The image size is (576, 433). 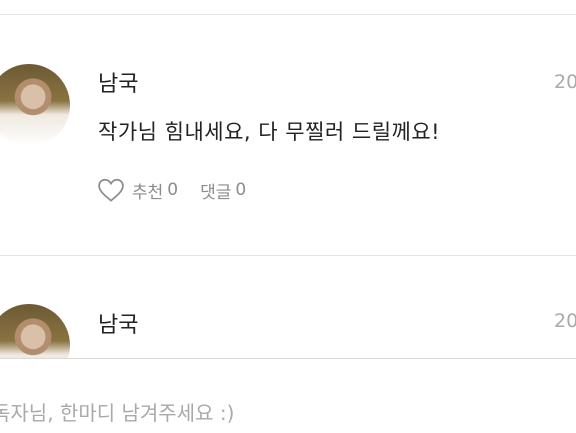 I want to click on comment-actions: 추천 0 댓글 0, so click(x=173, y=190).